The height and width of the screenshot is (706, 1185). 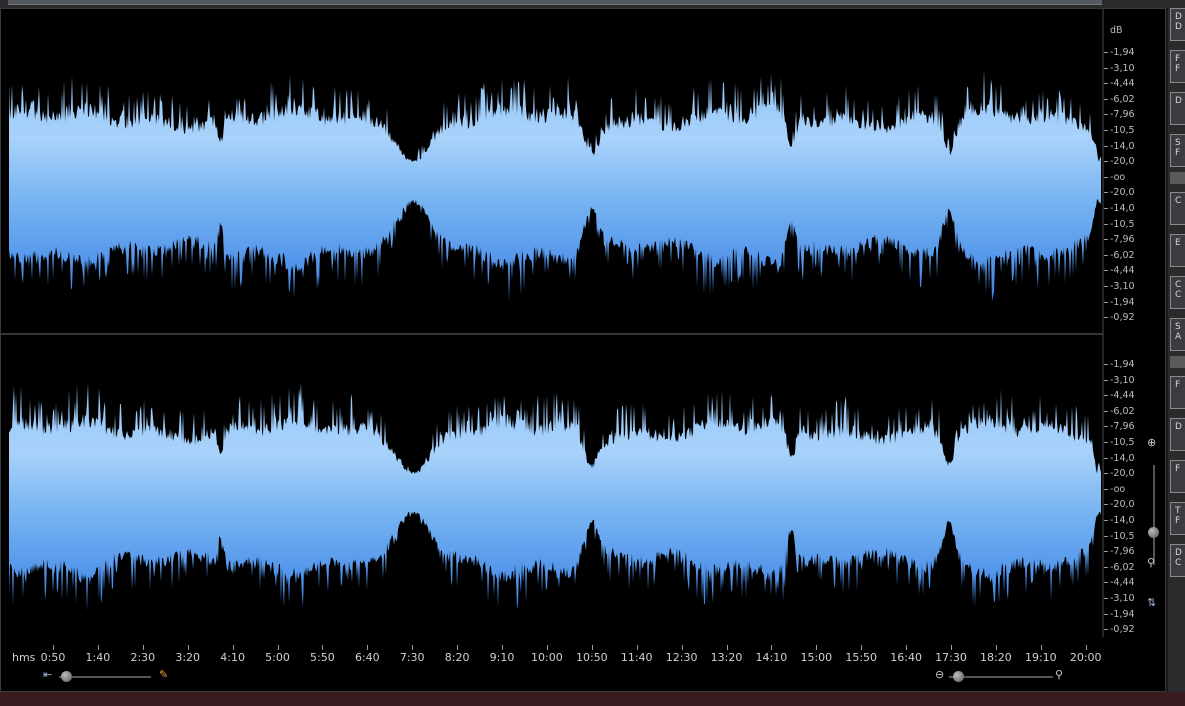 I want to click on time-tick-label: 3:20, so click(x=188, y=657).